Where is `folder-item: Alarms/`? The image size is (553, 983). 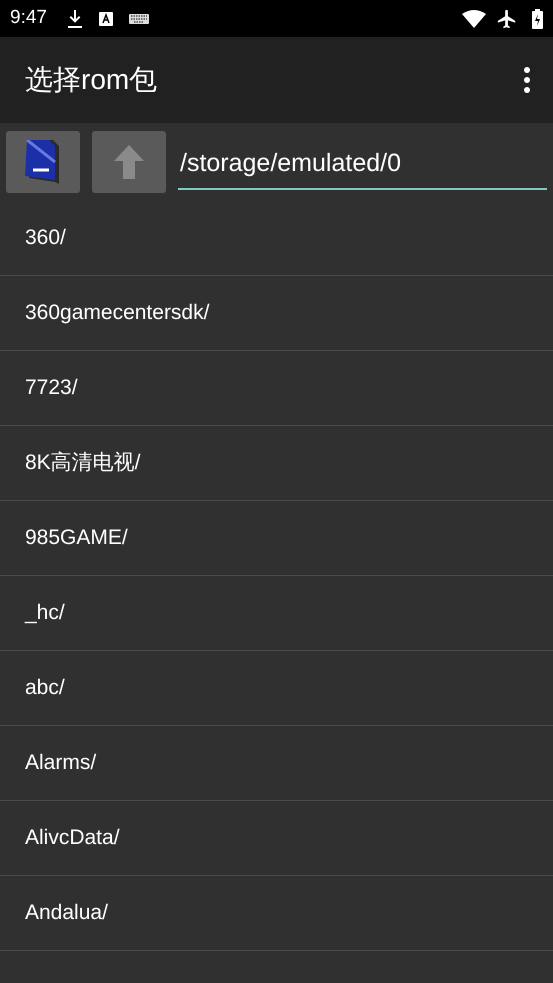 folder-item: Alarms/ is located at coordinates (276, 763).